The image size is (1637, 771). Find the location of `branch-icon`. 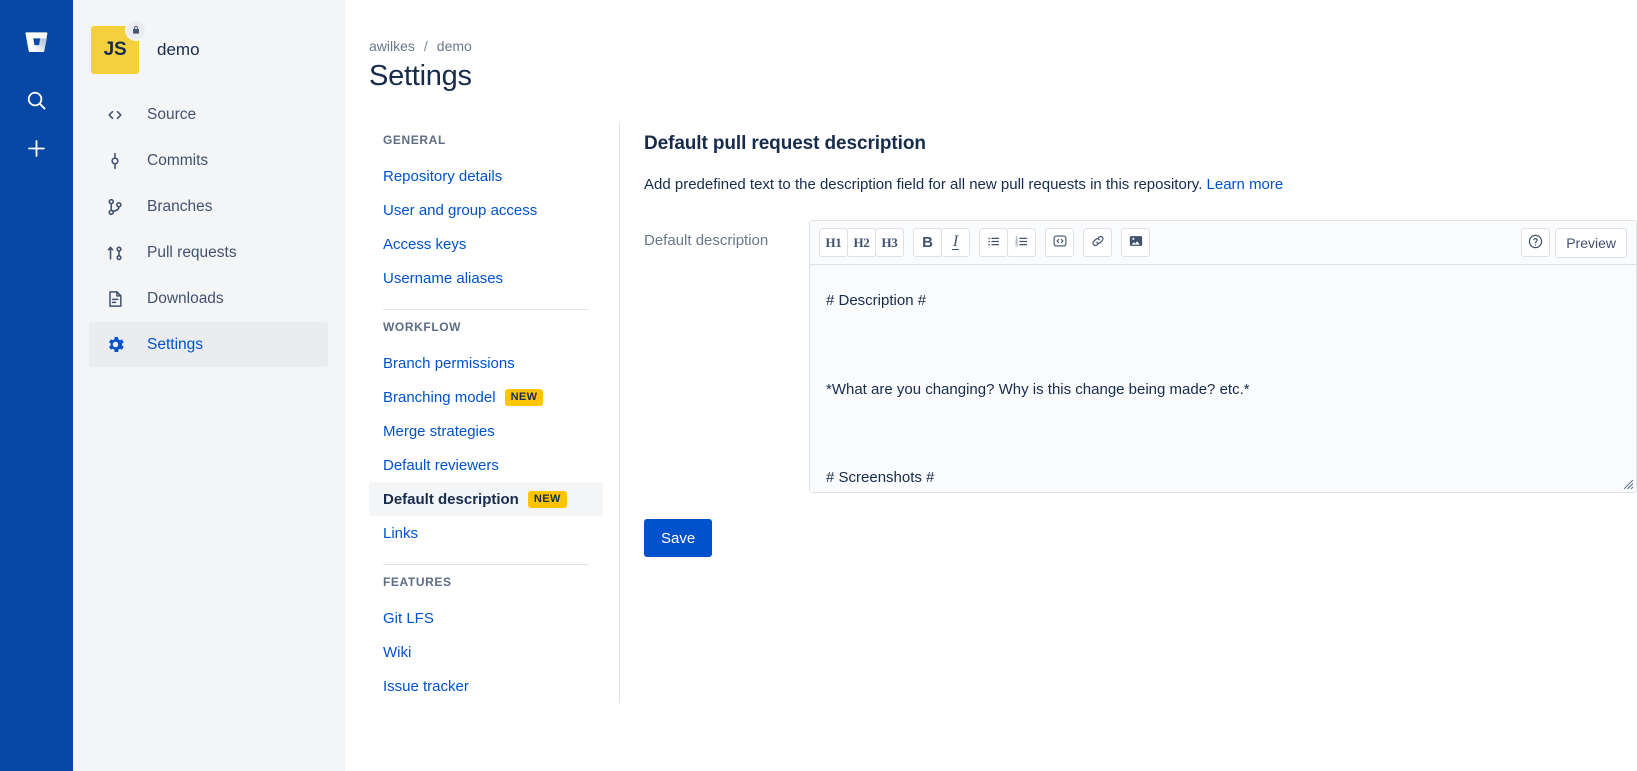

branch-icon is located at coordinates (115, 207).